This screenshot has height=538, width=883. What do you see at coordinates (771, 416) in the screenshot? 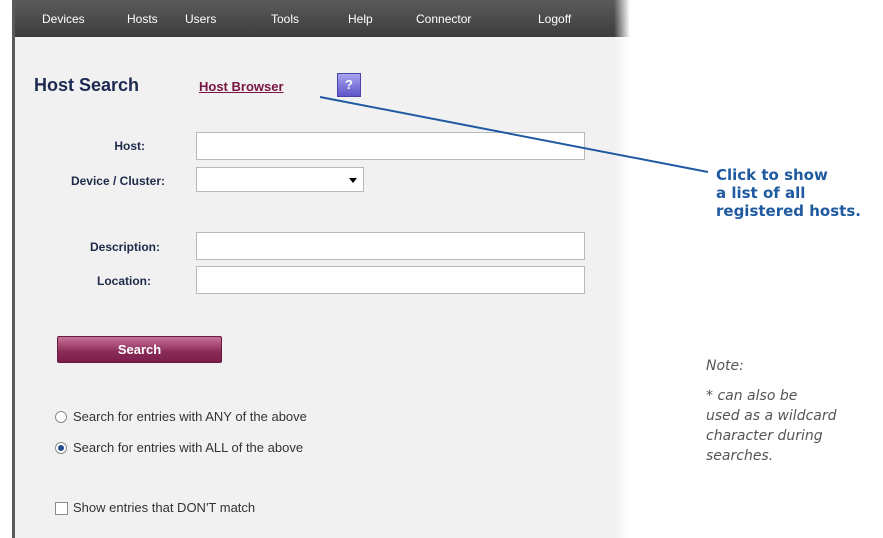
I see `note-line-2: used as a wildcard` at bounding box center [771, 416].